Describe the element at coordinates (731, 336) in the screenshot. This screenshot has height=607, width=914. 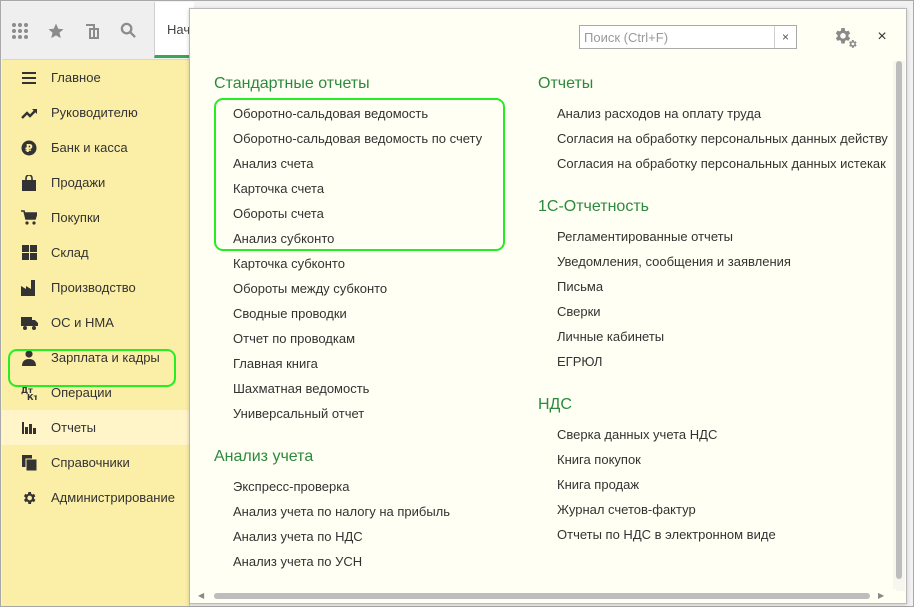
I see `report-link: Личные кабинеты` at that location.